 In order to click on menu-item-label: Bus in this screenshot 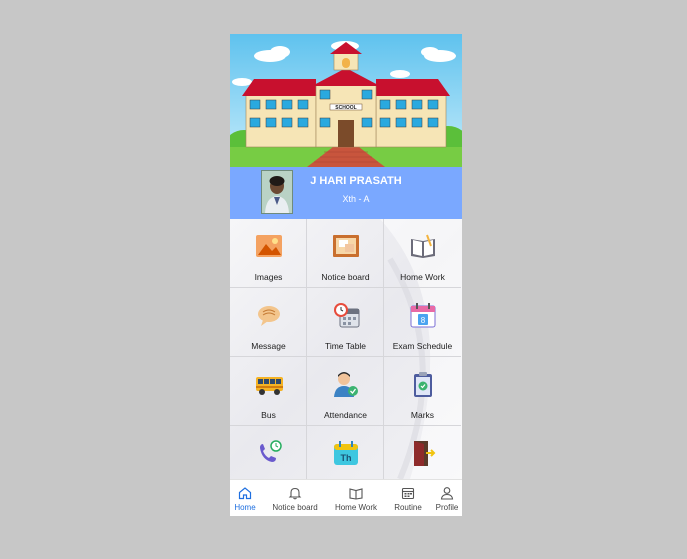, I will do `click(268, 415)`.